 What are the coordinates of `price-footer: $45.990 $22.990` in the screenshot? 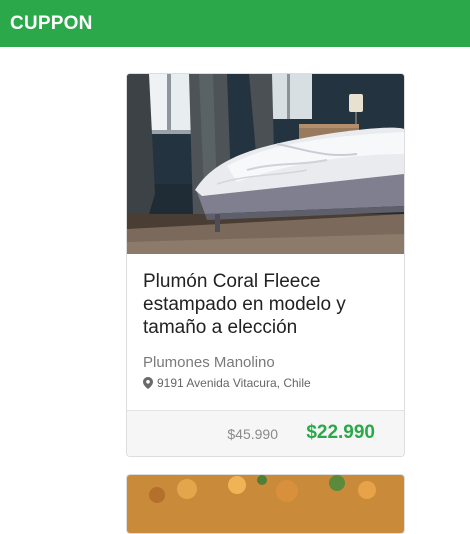 It's located at (265, 433).